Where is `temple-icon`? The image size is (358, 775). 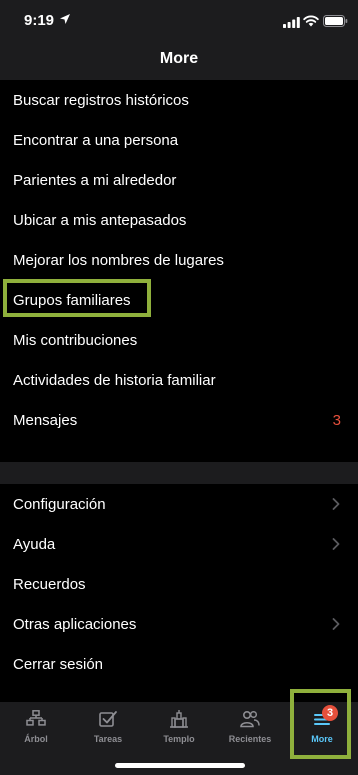
temple-icon is located at coordinates (179, 719).